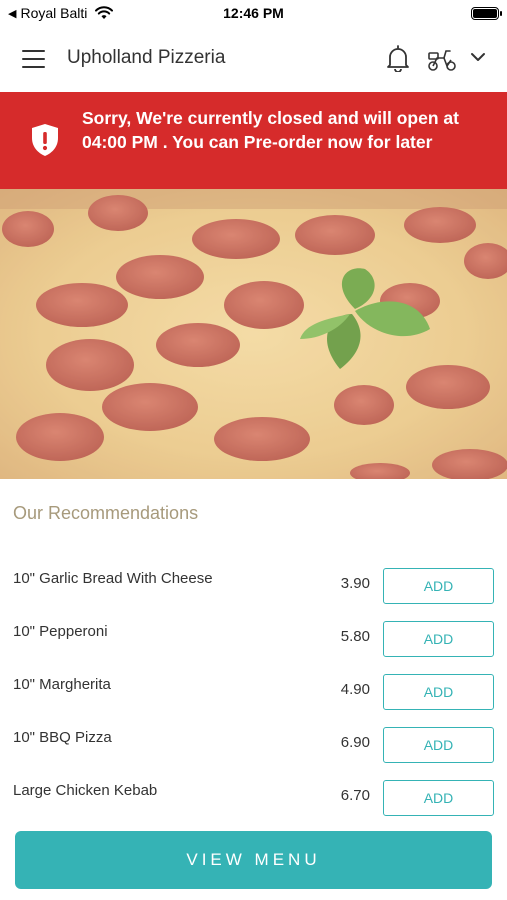 Image resolution: width=507 pixels, height=900 pixels. What do you see at coordinates (253, 860) in the screenshot?
I see `view-menu-button: VIEW MENU` at bounding box center [253, 860].